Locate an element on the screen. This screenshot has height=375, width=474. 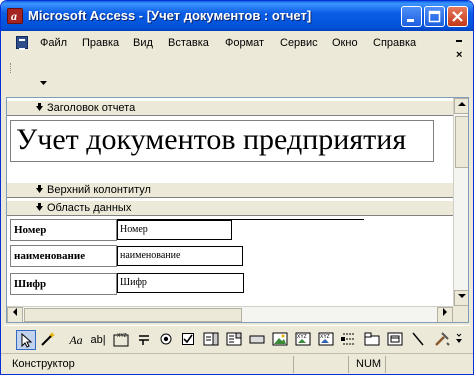
menu-format: Формат is located at coordinates (244, 43).